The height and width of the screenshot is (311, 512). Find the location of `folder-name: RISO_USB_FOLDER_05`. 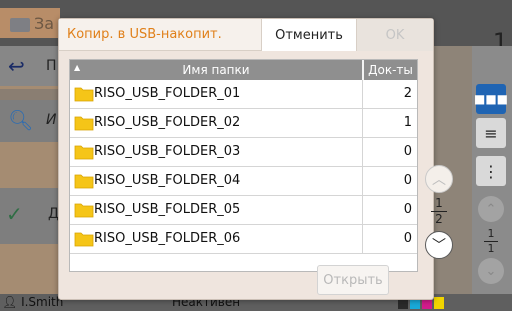

folder-name: RISO_USB_FOLDER_05 is located at coordinates (167, 209).